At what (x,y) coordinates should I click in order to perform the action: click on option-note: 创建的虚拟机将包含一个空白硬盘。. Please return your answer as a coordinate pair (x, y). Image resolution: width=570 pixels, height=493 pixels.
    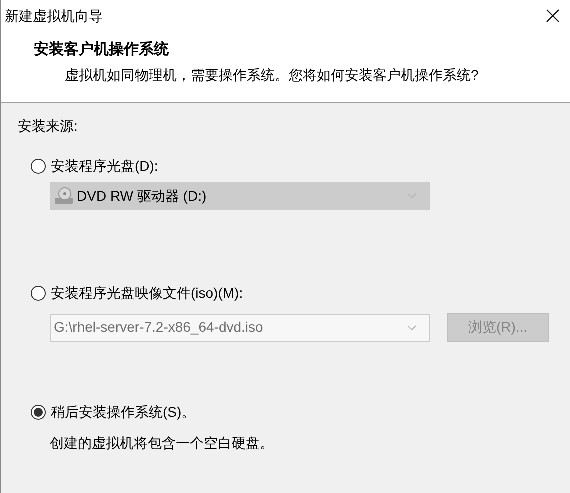
    Looking at the image, I should click on (161, 443).